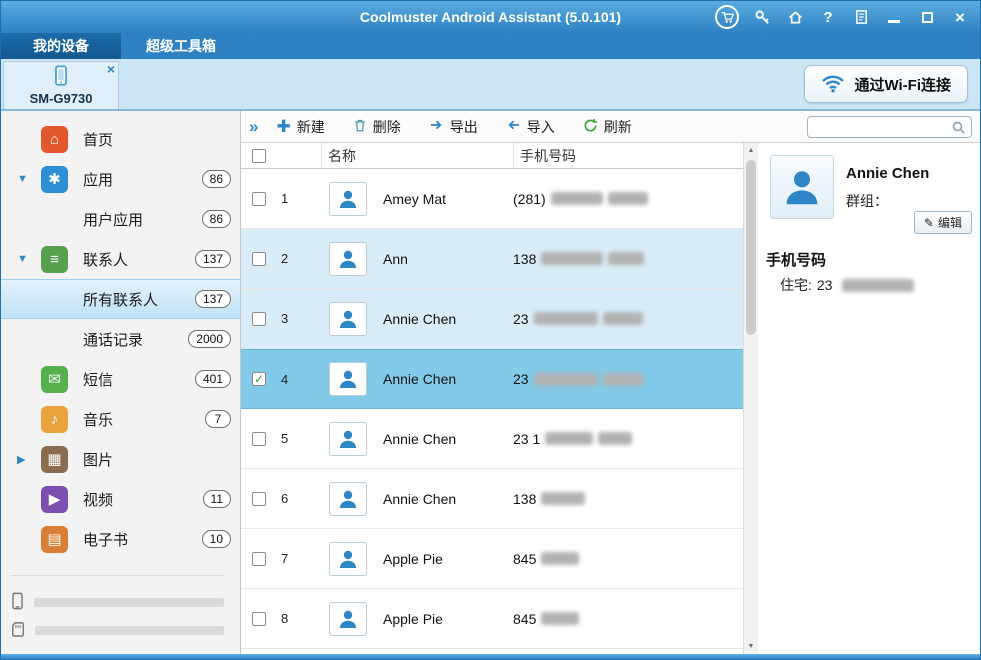 This screenshot has width=981, height=660. I want to click on collapse-sidebar-icon: », so click(253, 127).